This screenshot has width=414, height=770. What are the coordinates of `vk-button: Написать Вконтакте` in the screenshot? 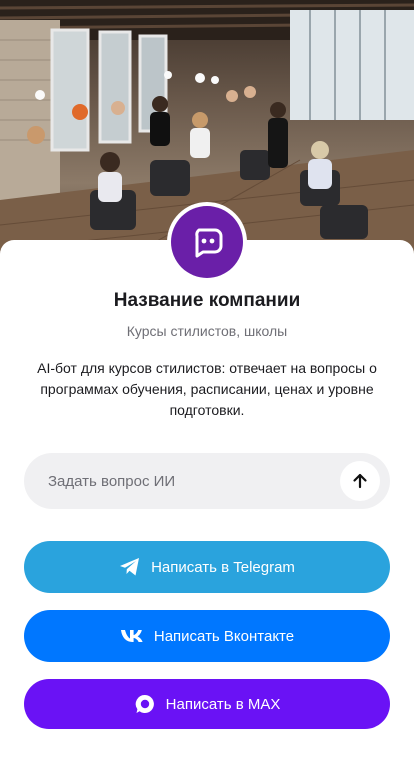 It's located at (207, 636).